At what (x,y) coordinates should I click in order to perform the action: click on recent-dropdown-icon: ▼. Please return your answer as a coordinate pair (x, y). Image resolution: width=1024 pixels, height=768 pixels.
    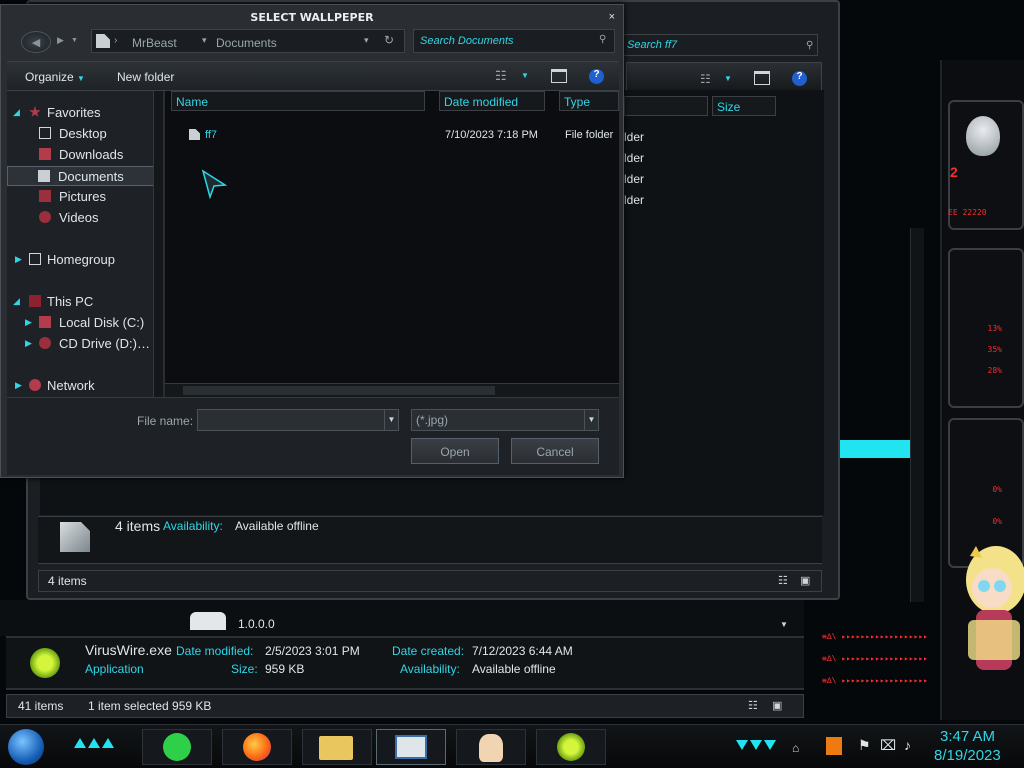
    Looking at the image, I should click on (74, 40).